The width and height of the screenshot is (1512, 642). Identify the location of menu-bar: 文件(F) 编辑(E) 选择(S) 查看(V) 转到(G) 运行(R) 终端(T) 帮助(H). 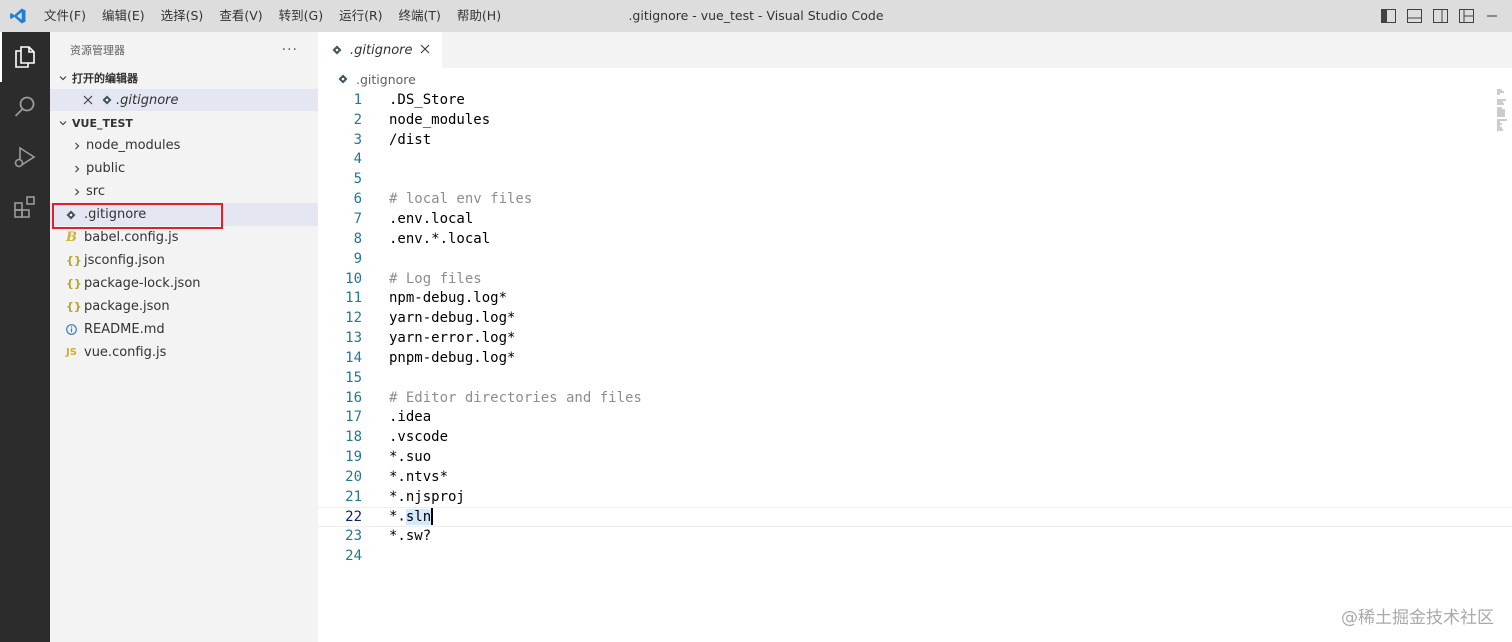
(272, 16).